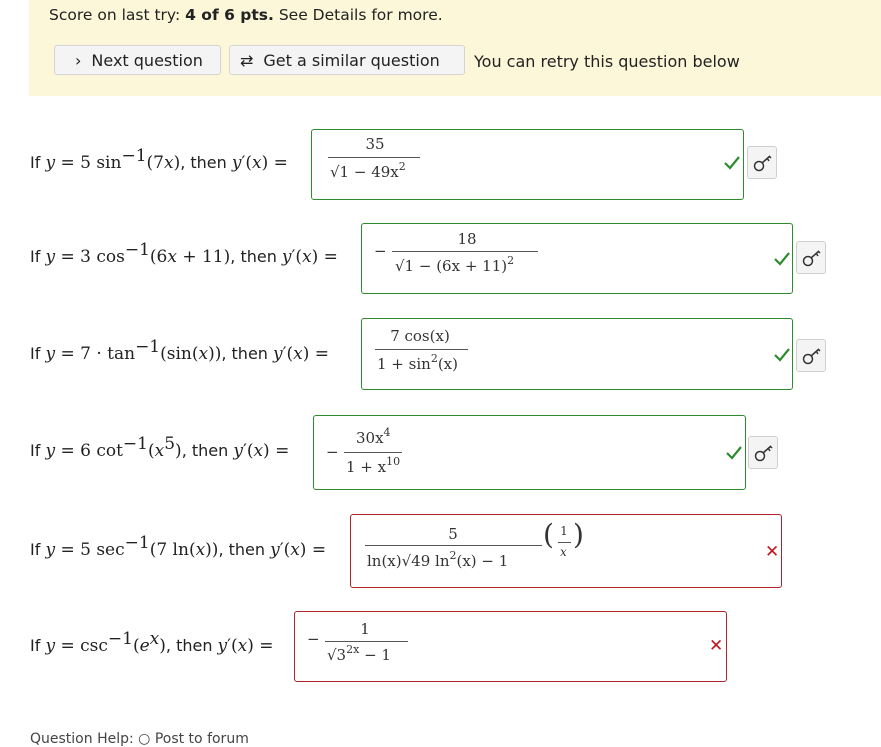  Describe the element at coordinates (373, 465) in the screenshot. I see `answer-4-denominator: 1 + x10` at that location.